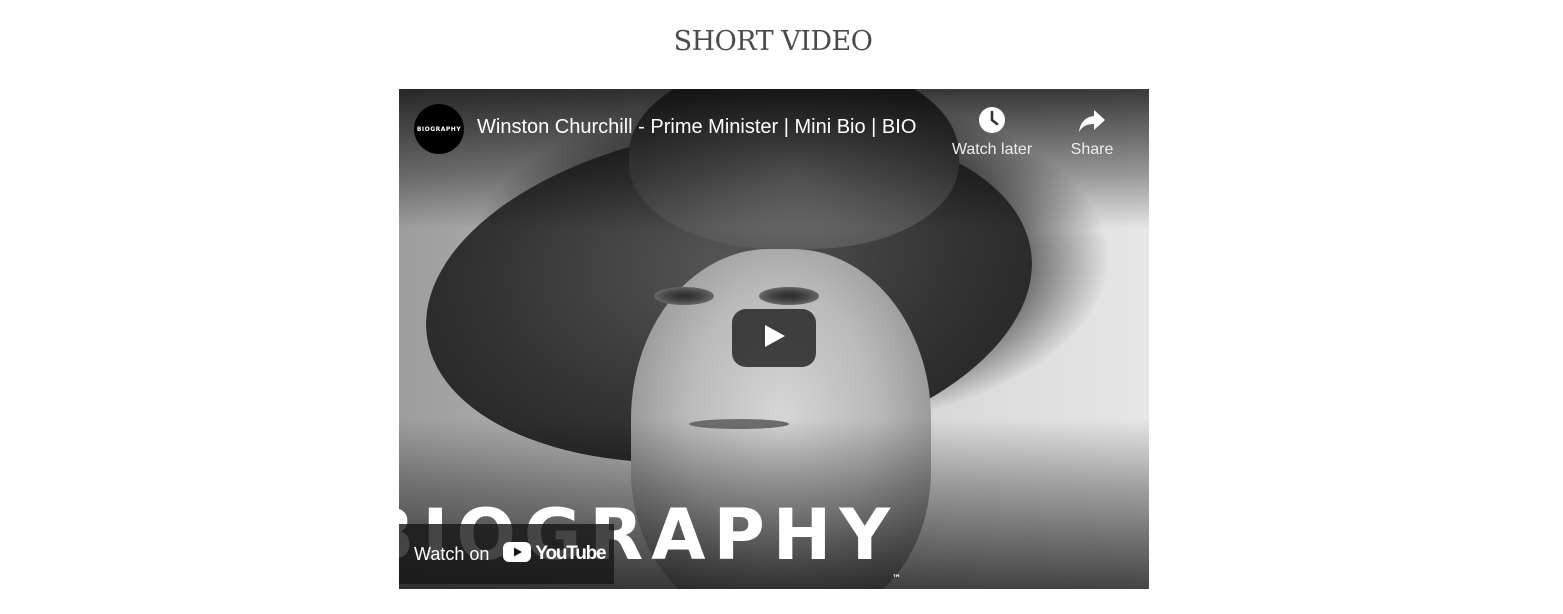 The width and height of the screenshot is (1563, 614). I want to click on youtube-logo: YouTube, so click(555, 554).